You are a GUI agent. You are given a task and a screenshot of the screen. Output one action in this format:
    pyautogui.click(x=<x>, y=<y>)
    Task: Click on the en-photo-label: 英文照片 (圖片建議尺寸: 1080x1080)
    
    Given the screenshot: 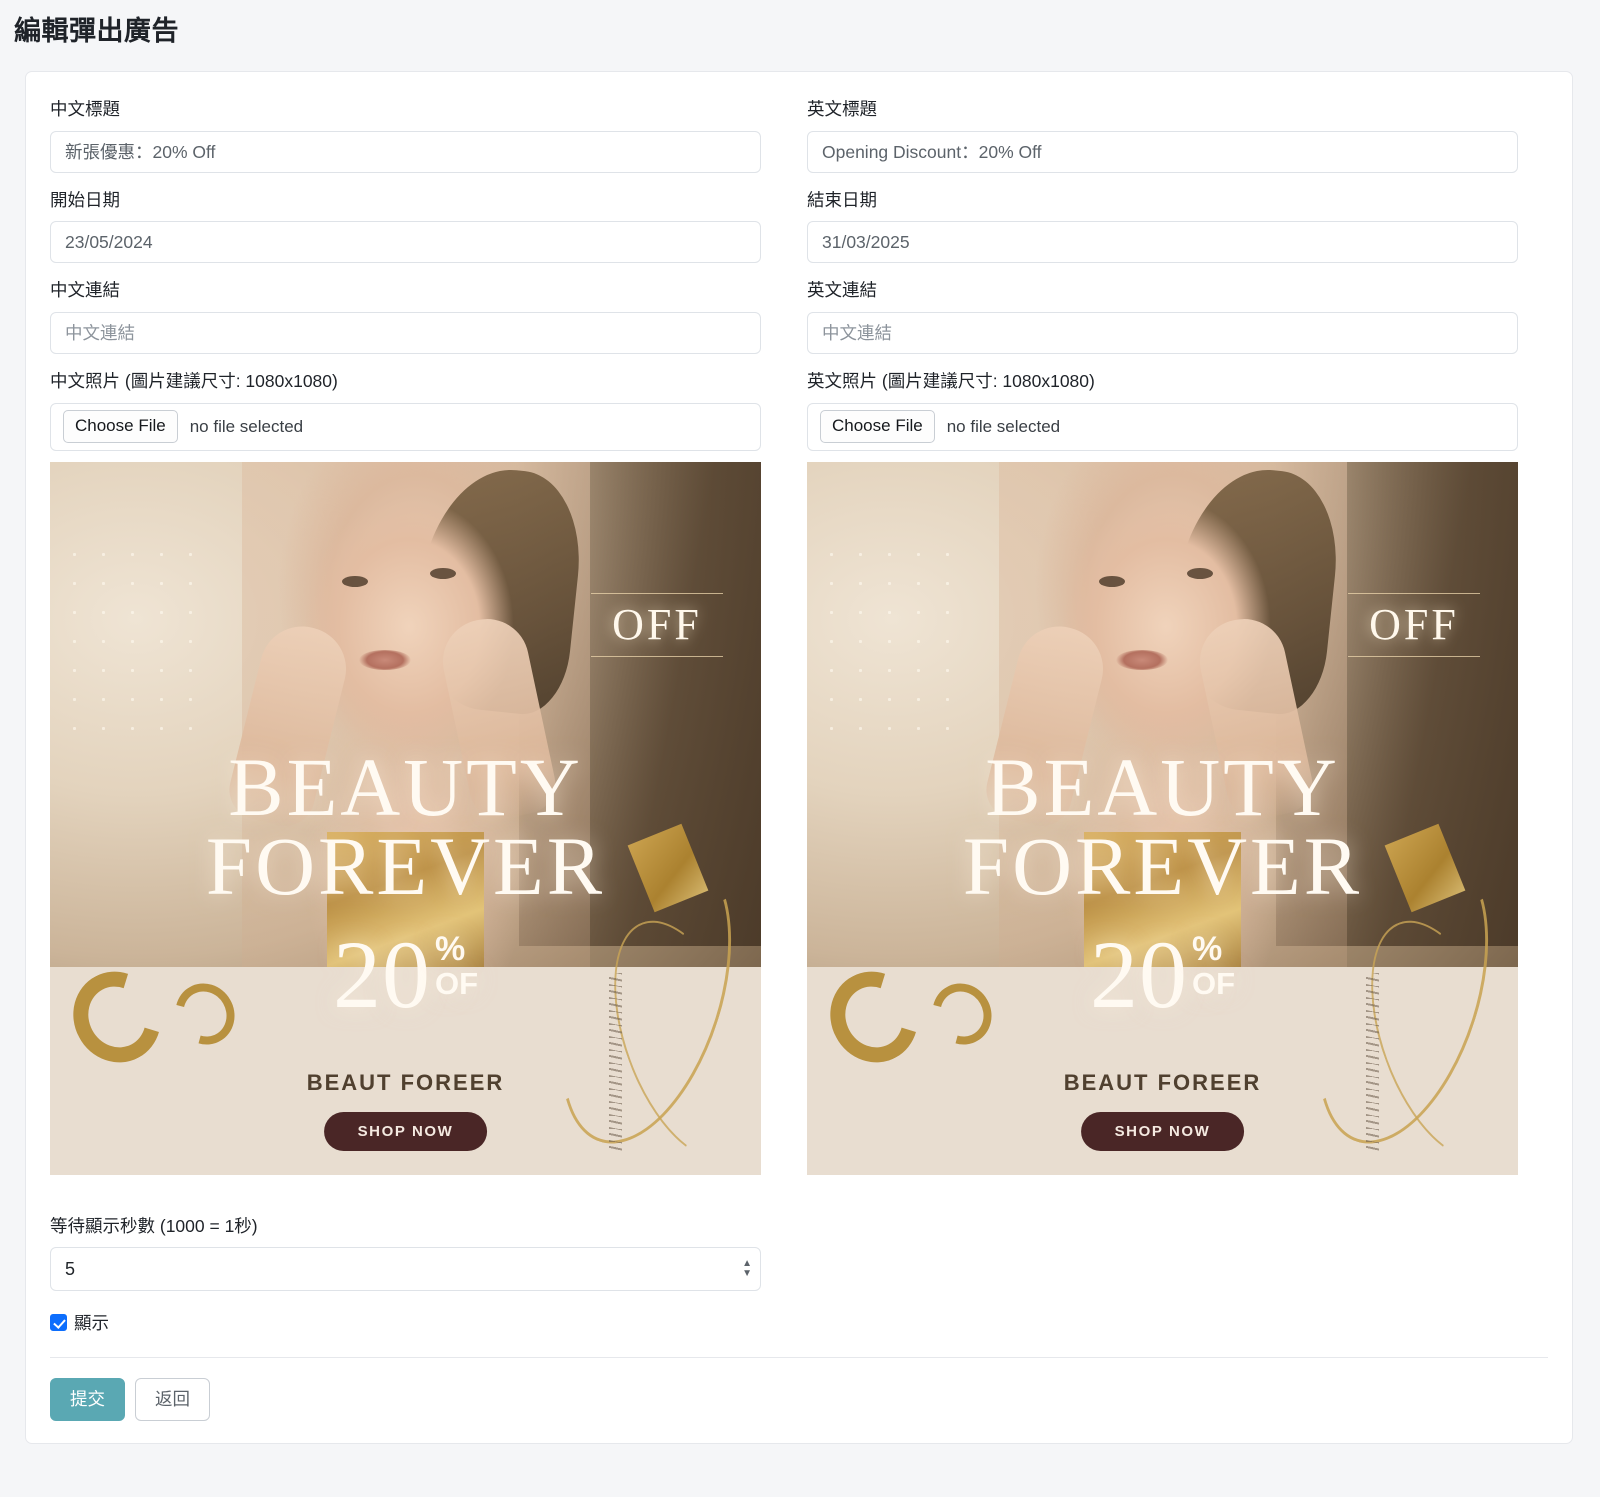 What is the action you would take?
    pyautogui.click(x=951, y=380)
    